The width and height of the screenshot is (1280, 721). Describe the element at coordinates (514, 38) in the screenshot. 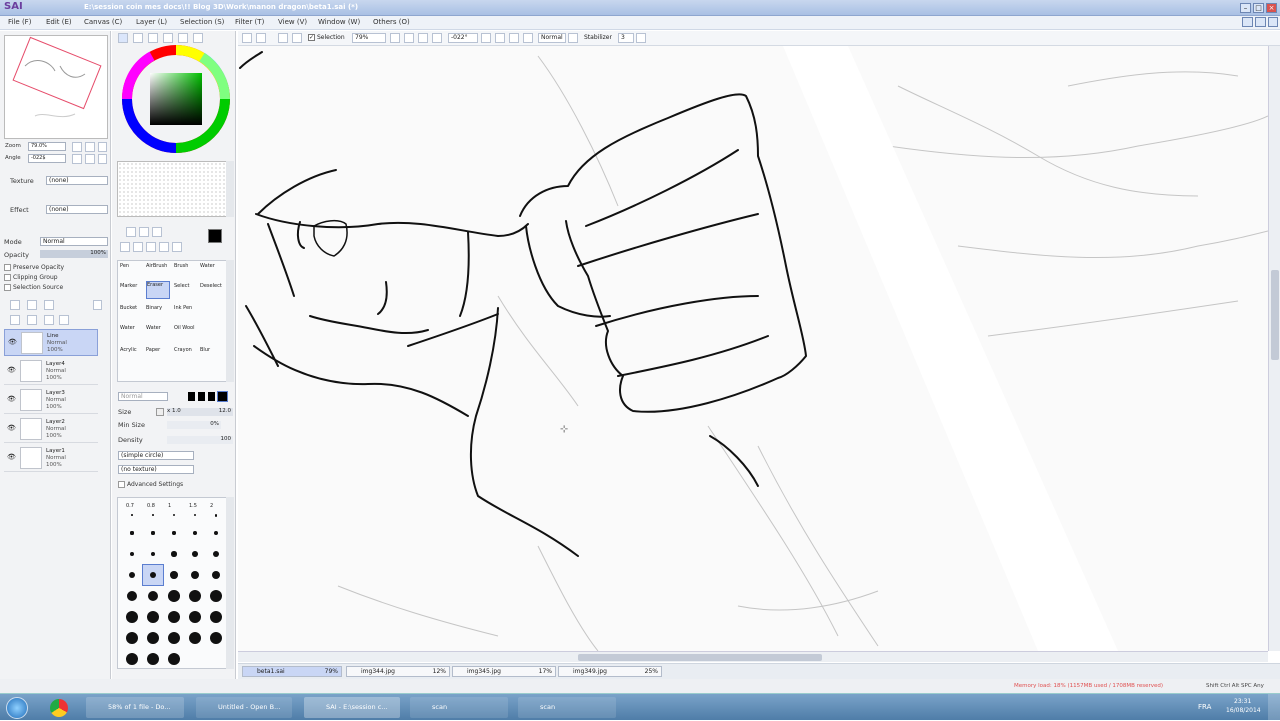

I see `rotate-reset-icon` at that location.